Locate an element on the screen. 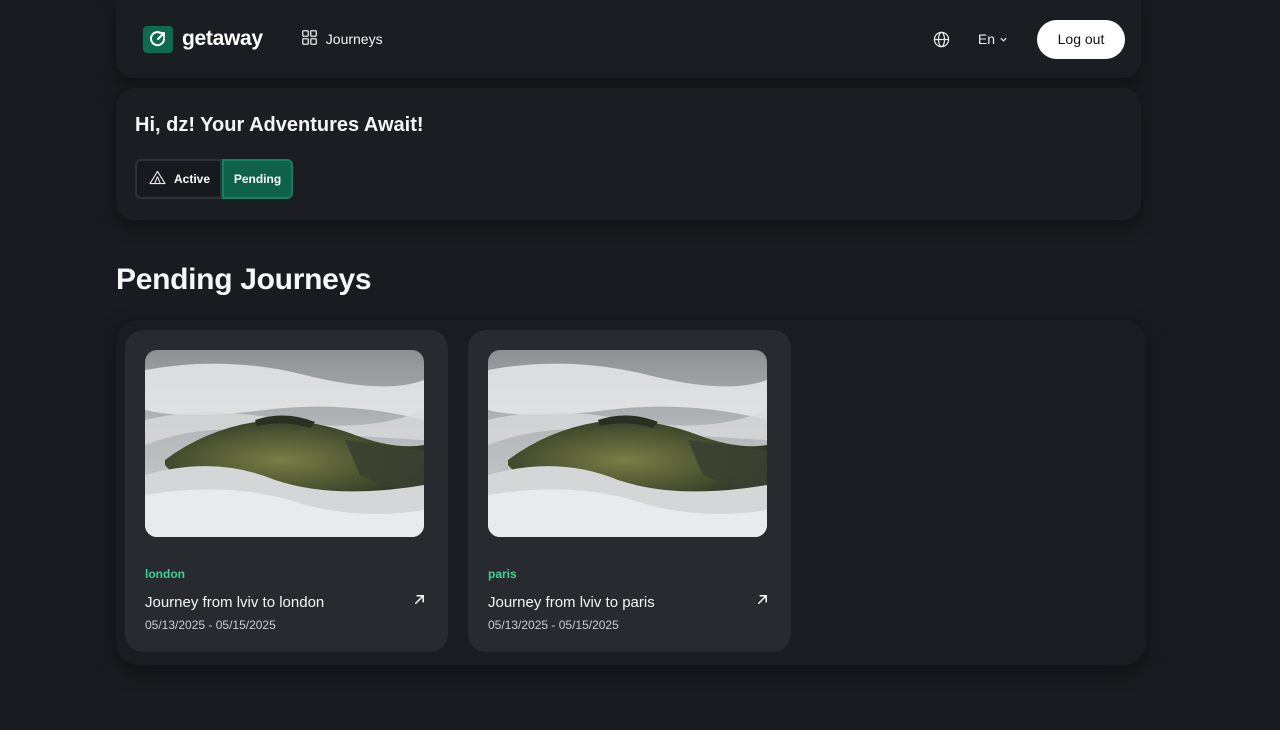 The height and width of the screenshot is (730, 1280). language-select: En is located at coordinates (993, 39).